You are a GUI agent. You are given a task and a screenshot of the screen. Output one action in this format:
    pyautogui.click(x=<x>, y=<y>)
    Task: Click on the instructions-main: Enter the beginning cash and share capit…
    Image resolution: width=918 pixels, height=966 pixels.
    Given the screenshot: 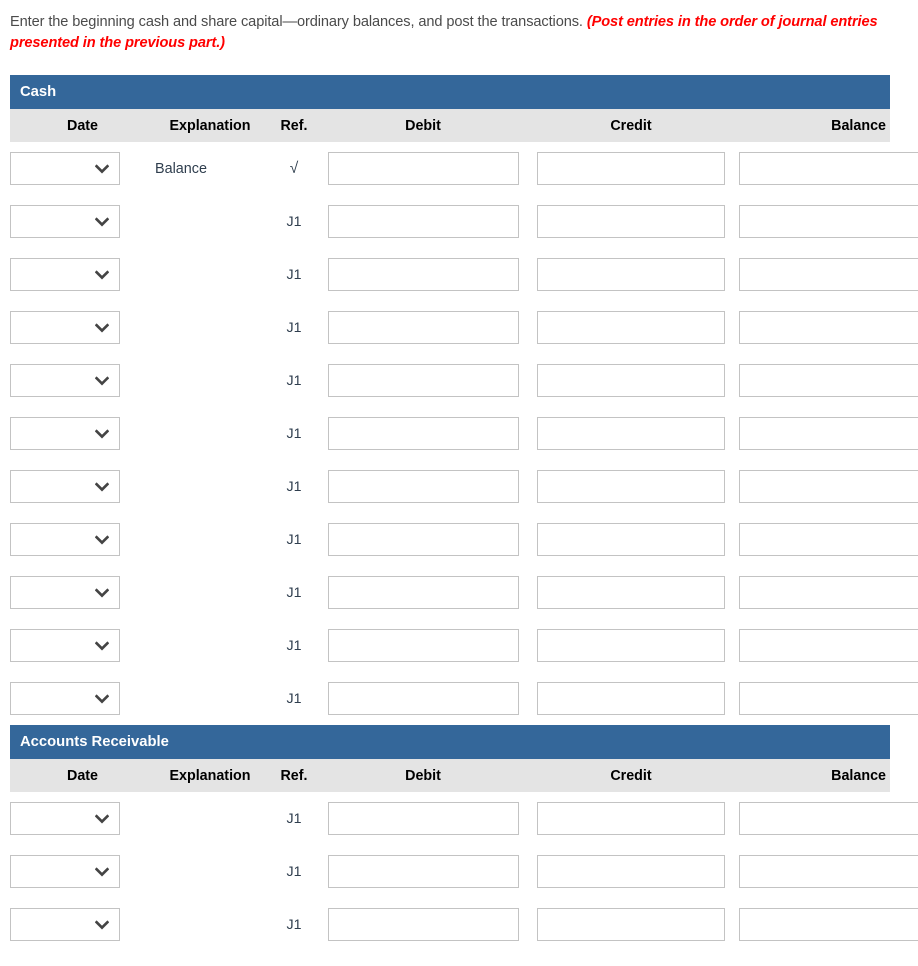 What is the action you would take?
    pyautogui.click(x=298, y=22)
    